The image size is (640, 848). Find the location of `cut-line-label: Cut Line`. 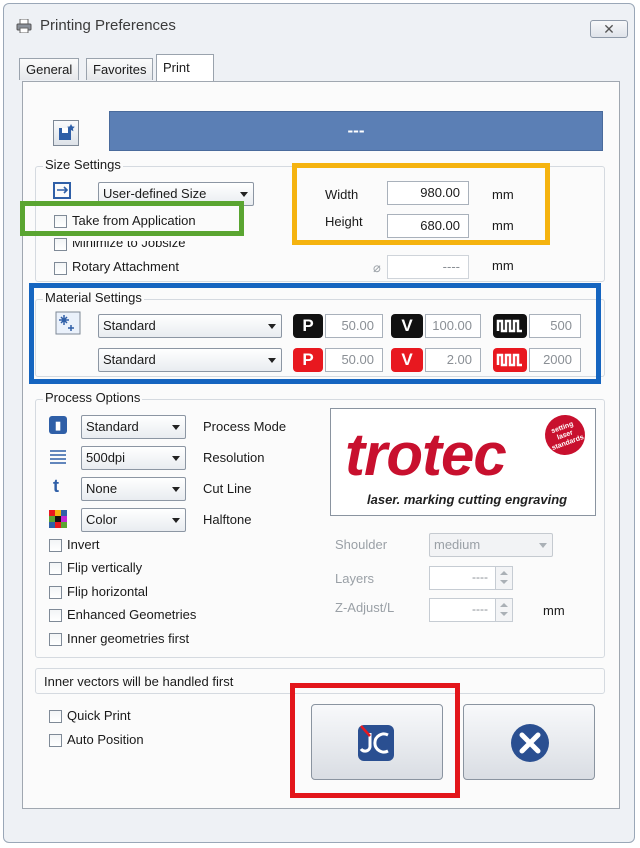

cut-line-label: Cut Line is located at coordinates (227, 488).